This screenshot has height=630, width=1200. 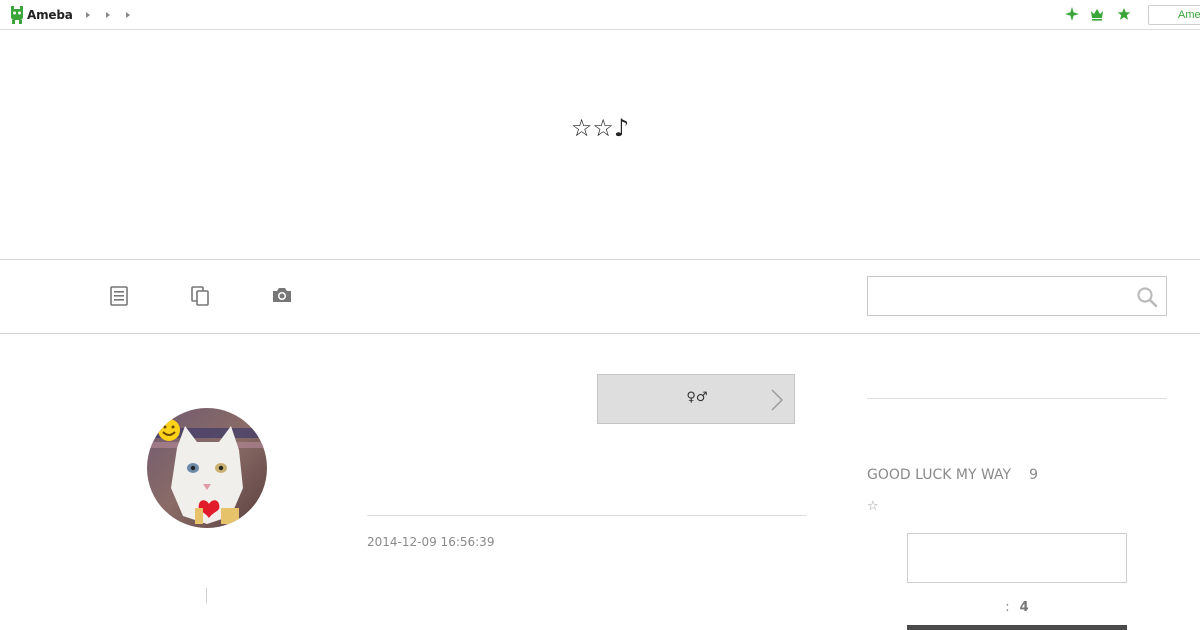 I want to click on profile-name-text: GOOD LUCK MY WAY, so click(x=939, y=475).